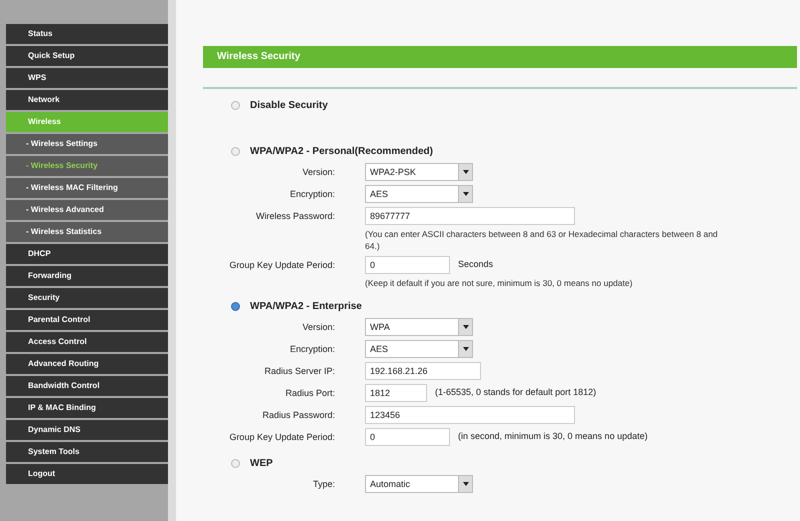  I want to click on dropdown: WPA2-PSK, so click(419, 172).